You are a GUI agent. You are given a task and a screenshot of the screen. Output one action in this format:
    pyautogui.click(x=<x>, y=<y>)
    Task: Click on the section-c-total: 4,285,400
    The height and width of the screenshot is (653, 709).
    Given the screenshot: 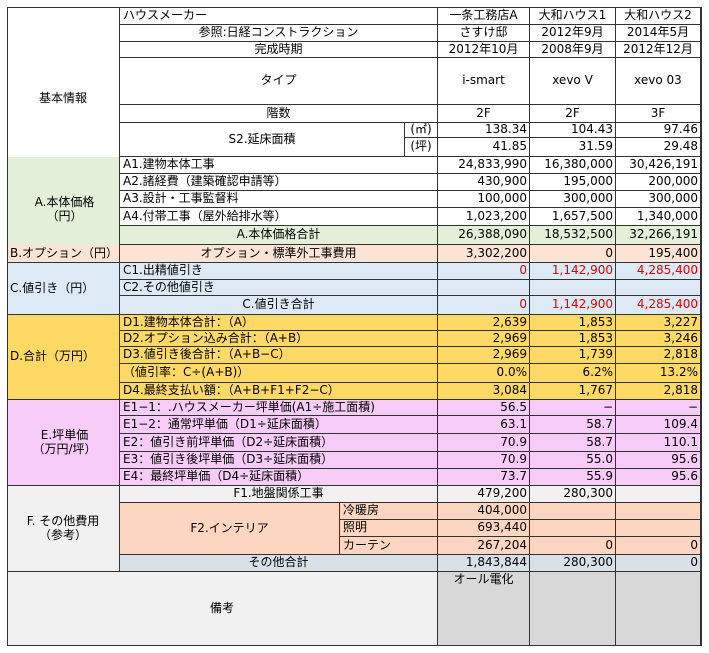 What is the action you would take?
    pyautogui.click(x=658, y=305)
    